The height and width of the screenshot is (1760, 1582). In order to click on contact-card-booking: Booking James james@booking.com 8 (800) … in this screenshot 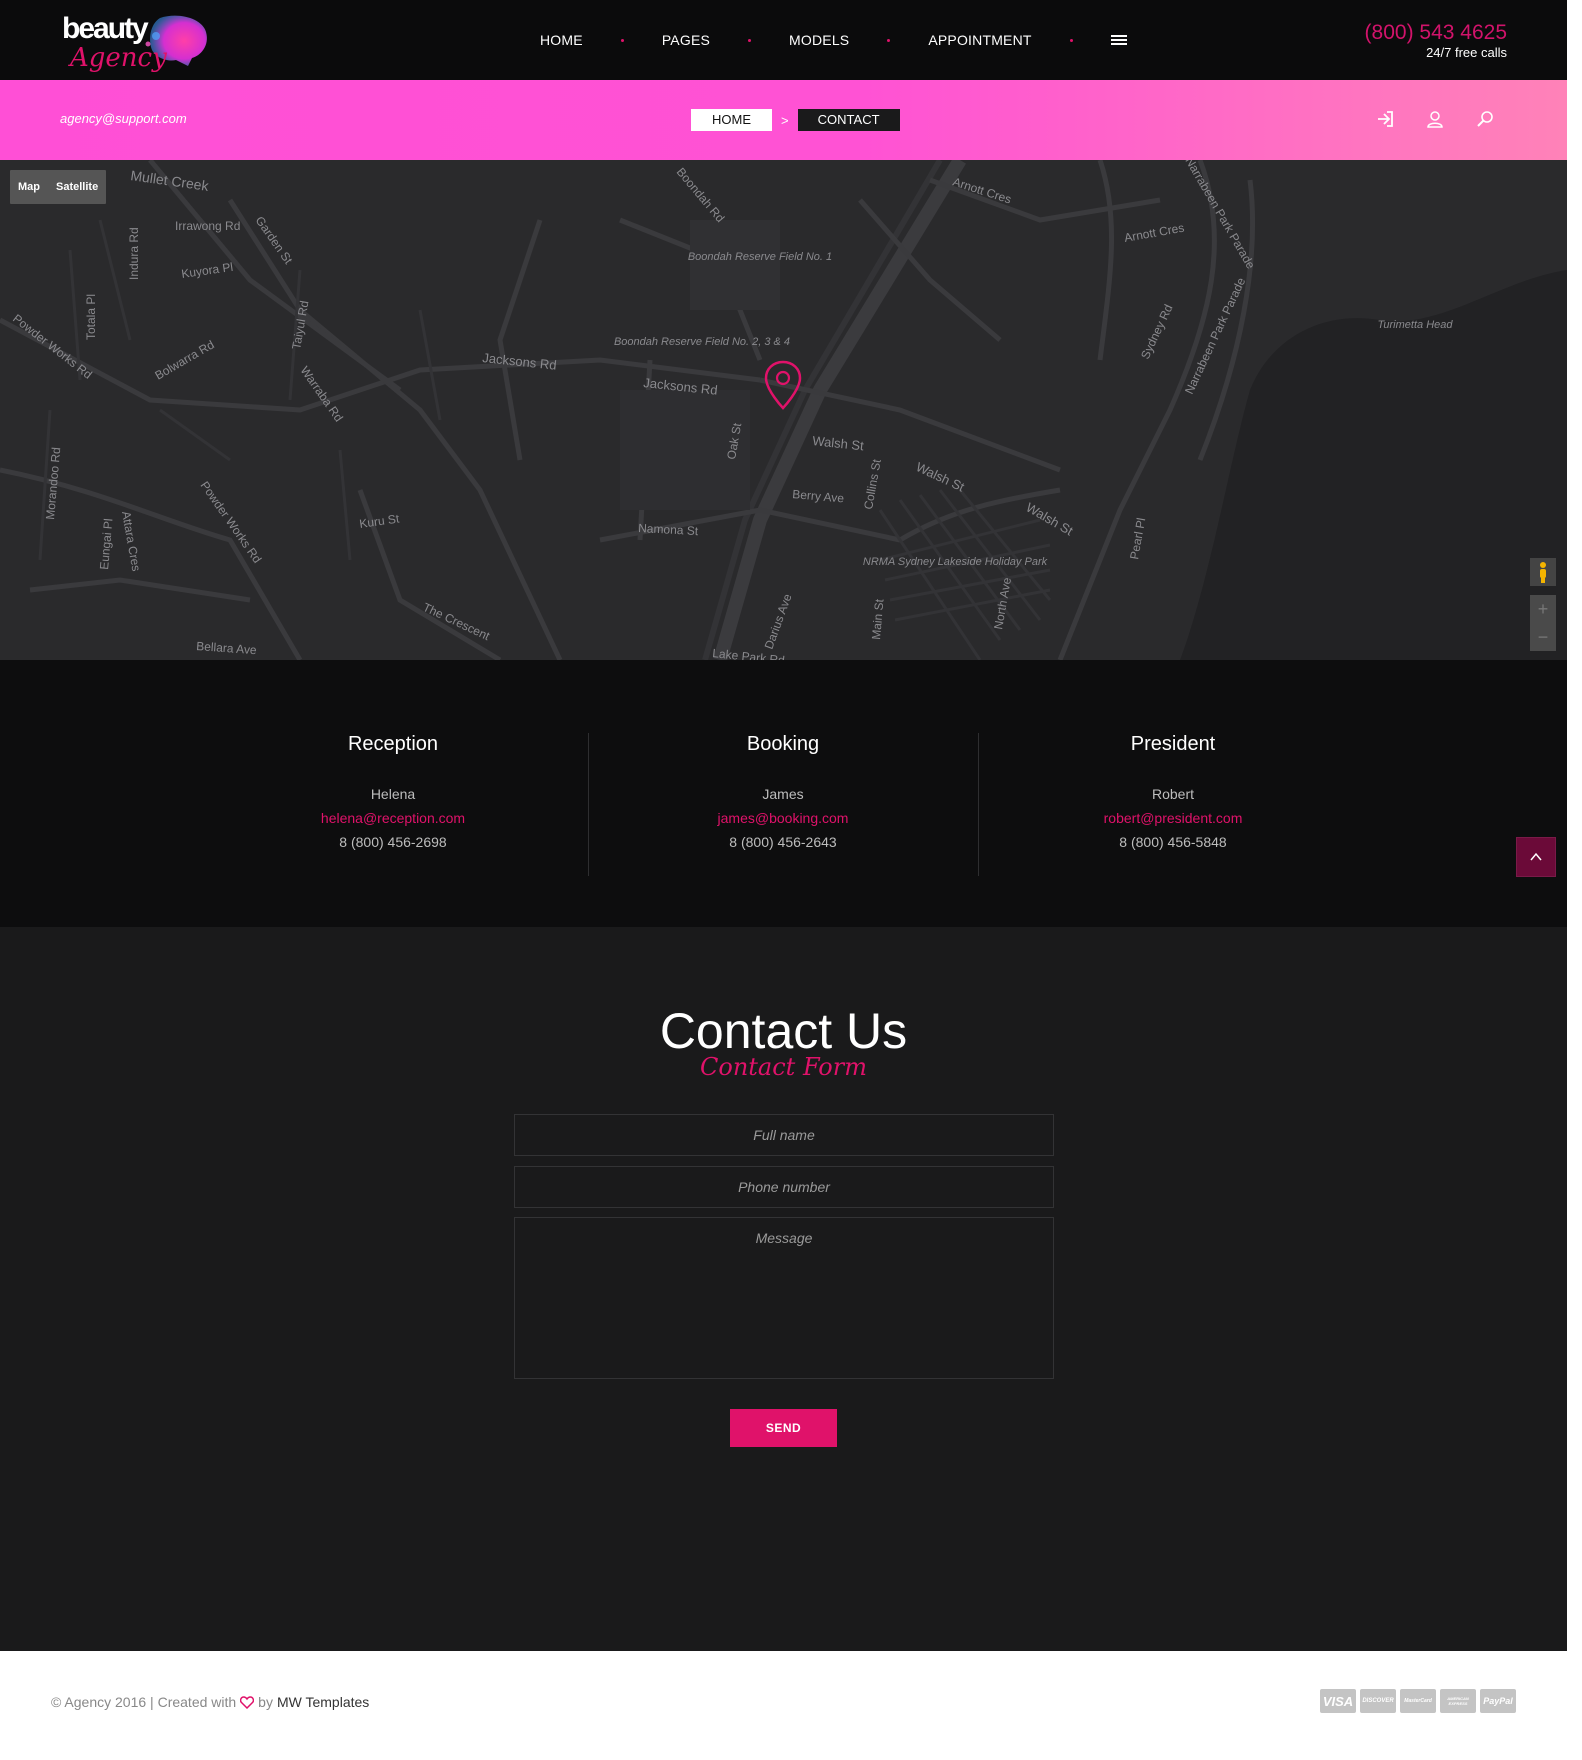, I will do `click(783, 793)`.